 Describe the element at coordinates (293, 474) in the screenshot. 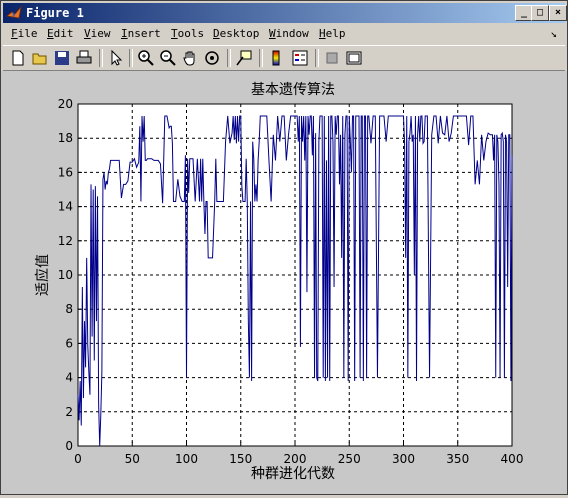

I see `x-axis-label: 种群进化代数` at that location.